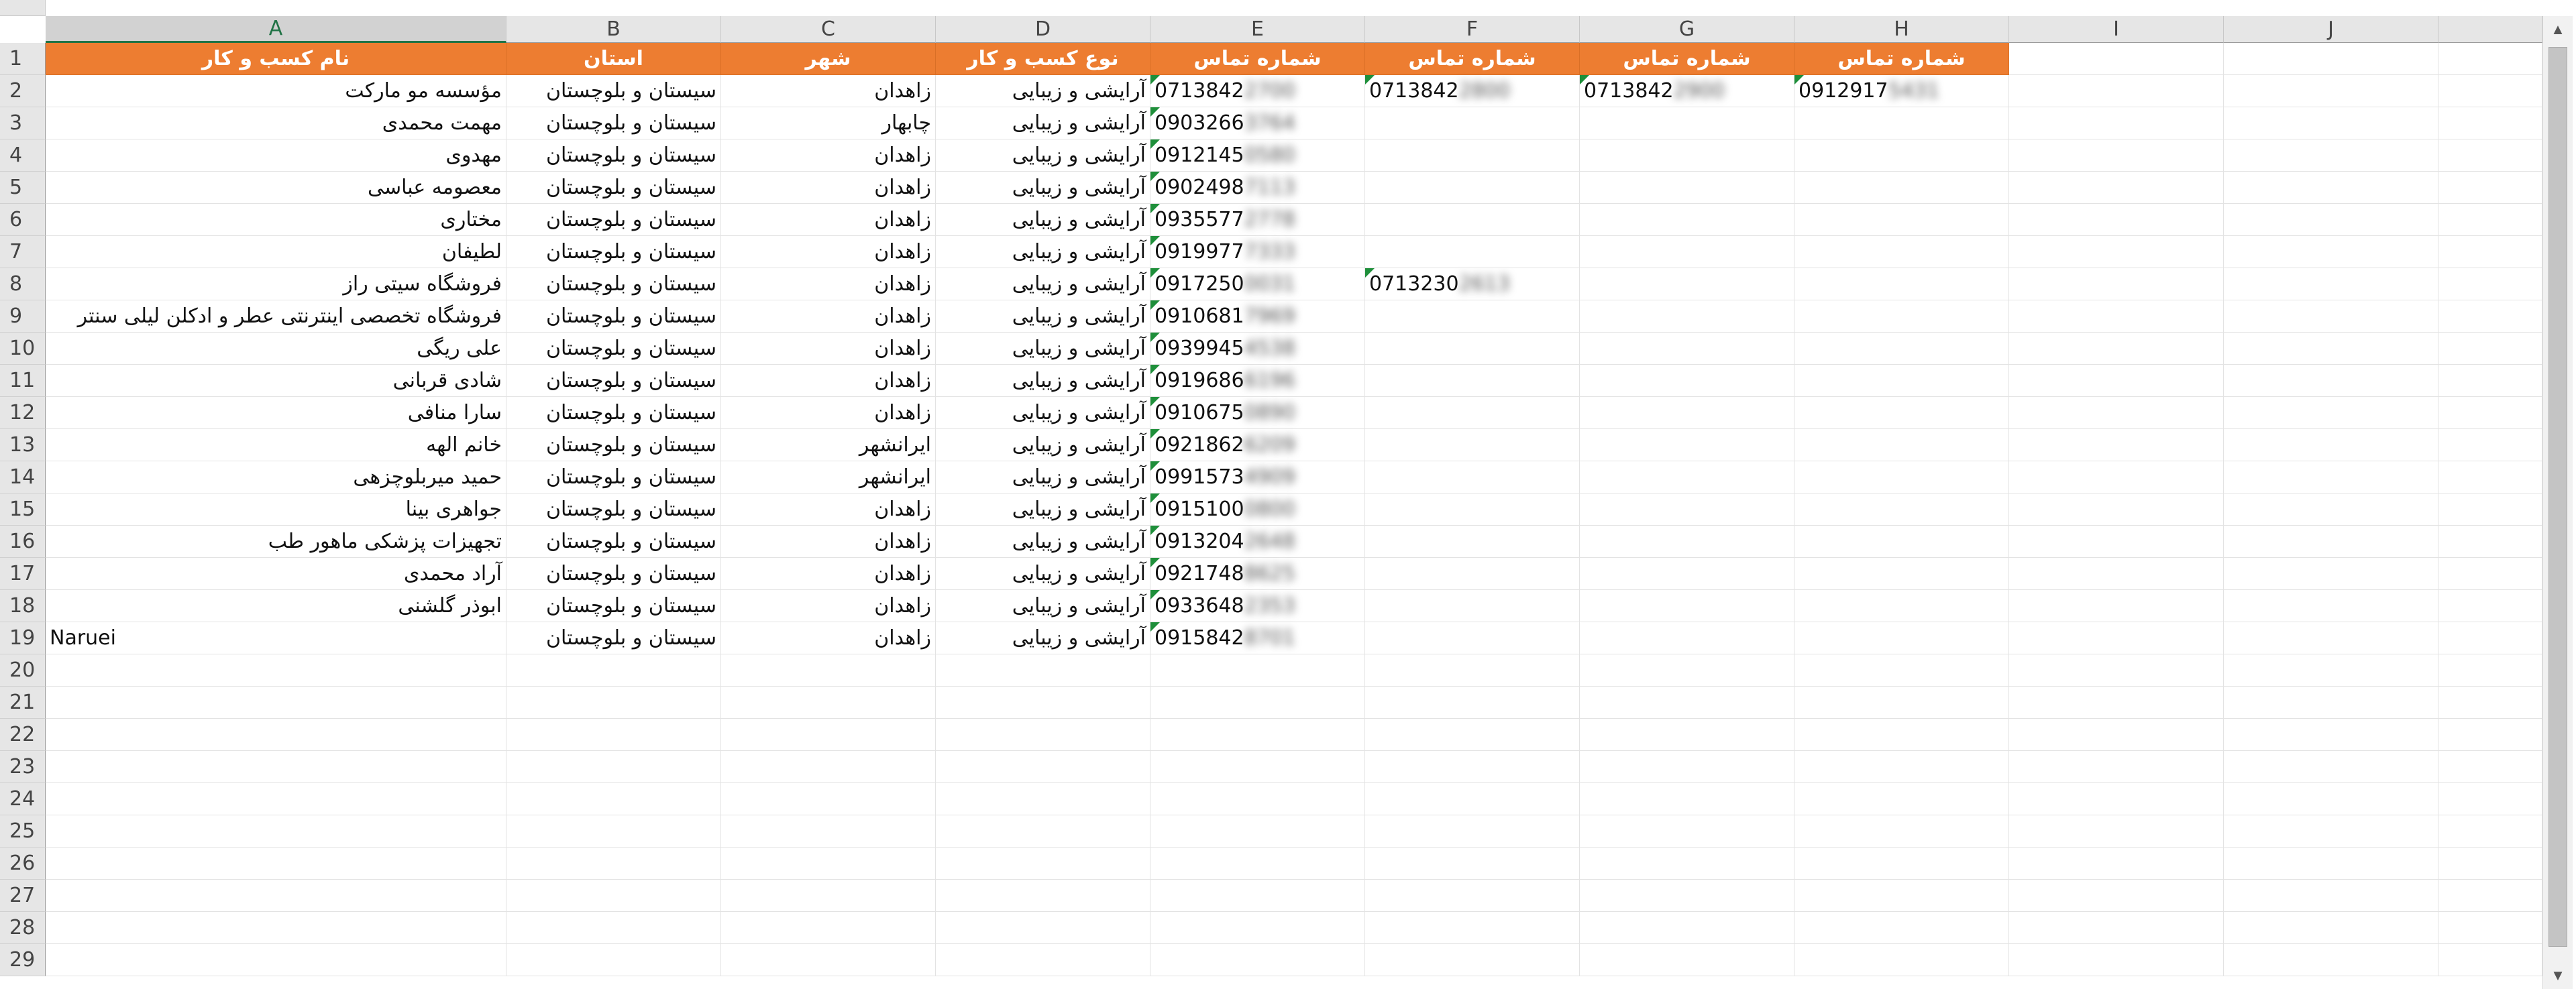 This screenshot has height=989, width=2576. Describe the element at coordinates (1257, 349) in the screenshot. I see `cell-phone: 0939945 4538` at that location.